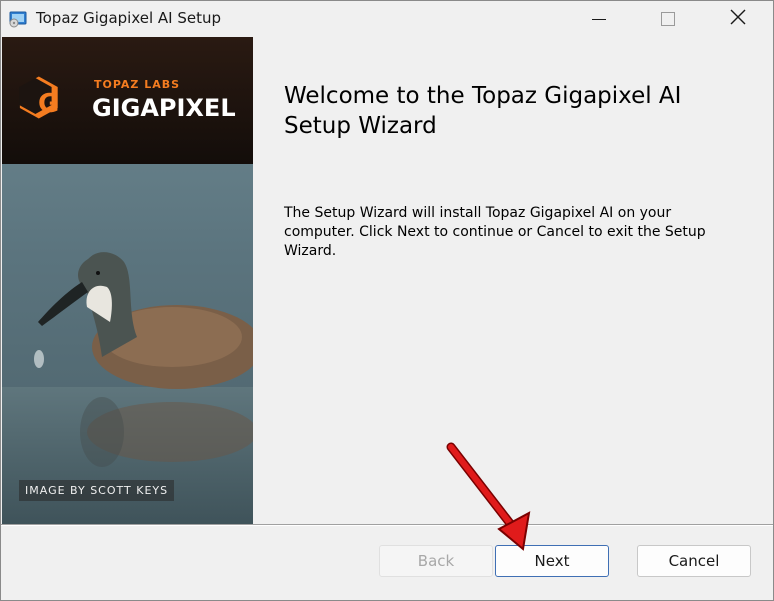 Image resolution: width=774 pixels, height=601 pixels. What do you see at coordinates (387, 19) in the screenshot?
I see `title-bar: Topaz Gigapixel AI Setup` at bounding box center [387, 19].